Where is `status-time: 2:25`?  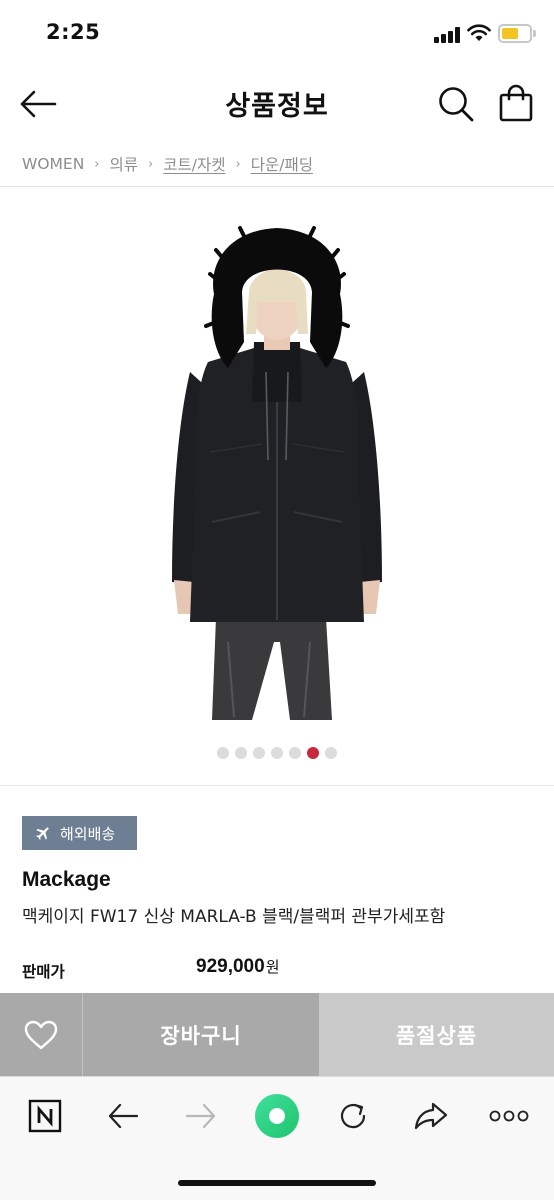
status-time: 2:25 is located at coordinates (73, 32).